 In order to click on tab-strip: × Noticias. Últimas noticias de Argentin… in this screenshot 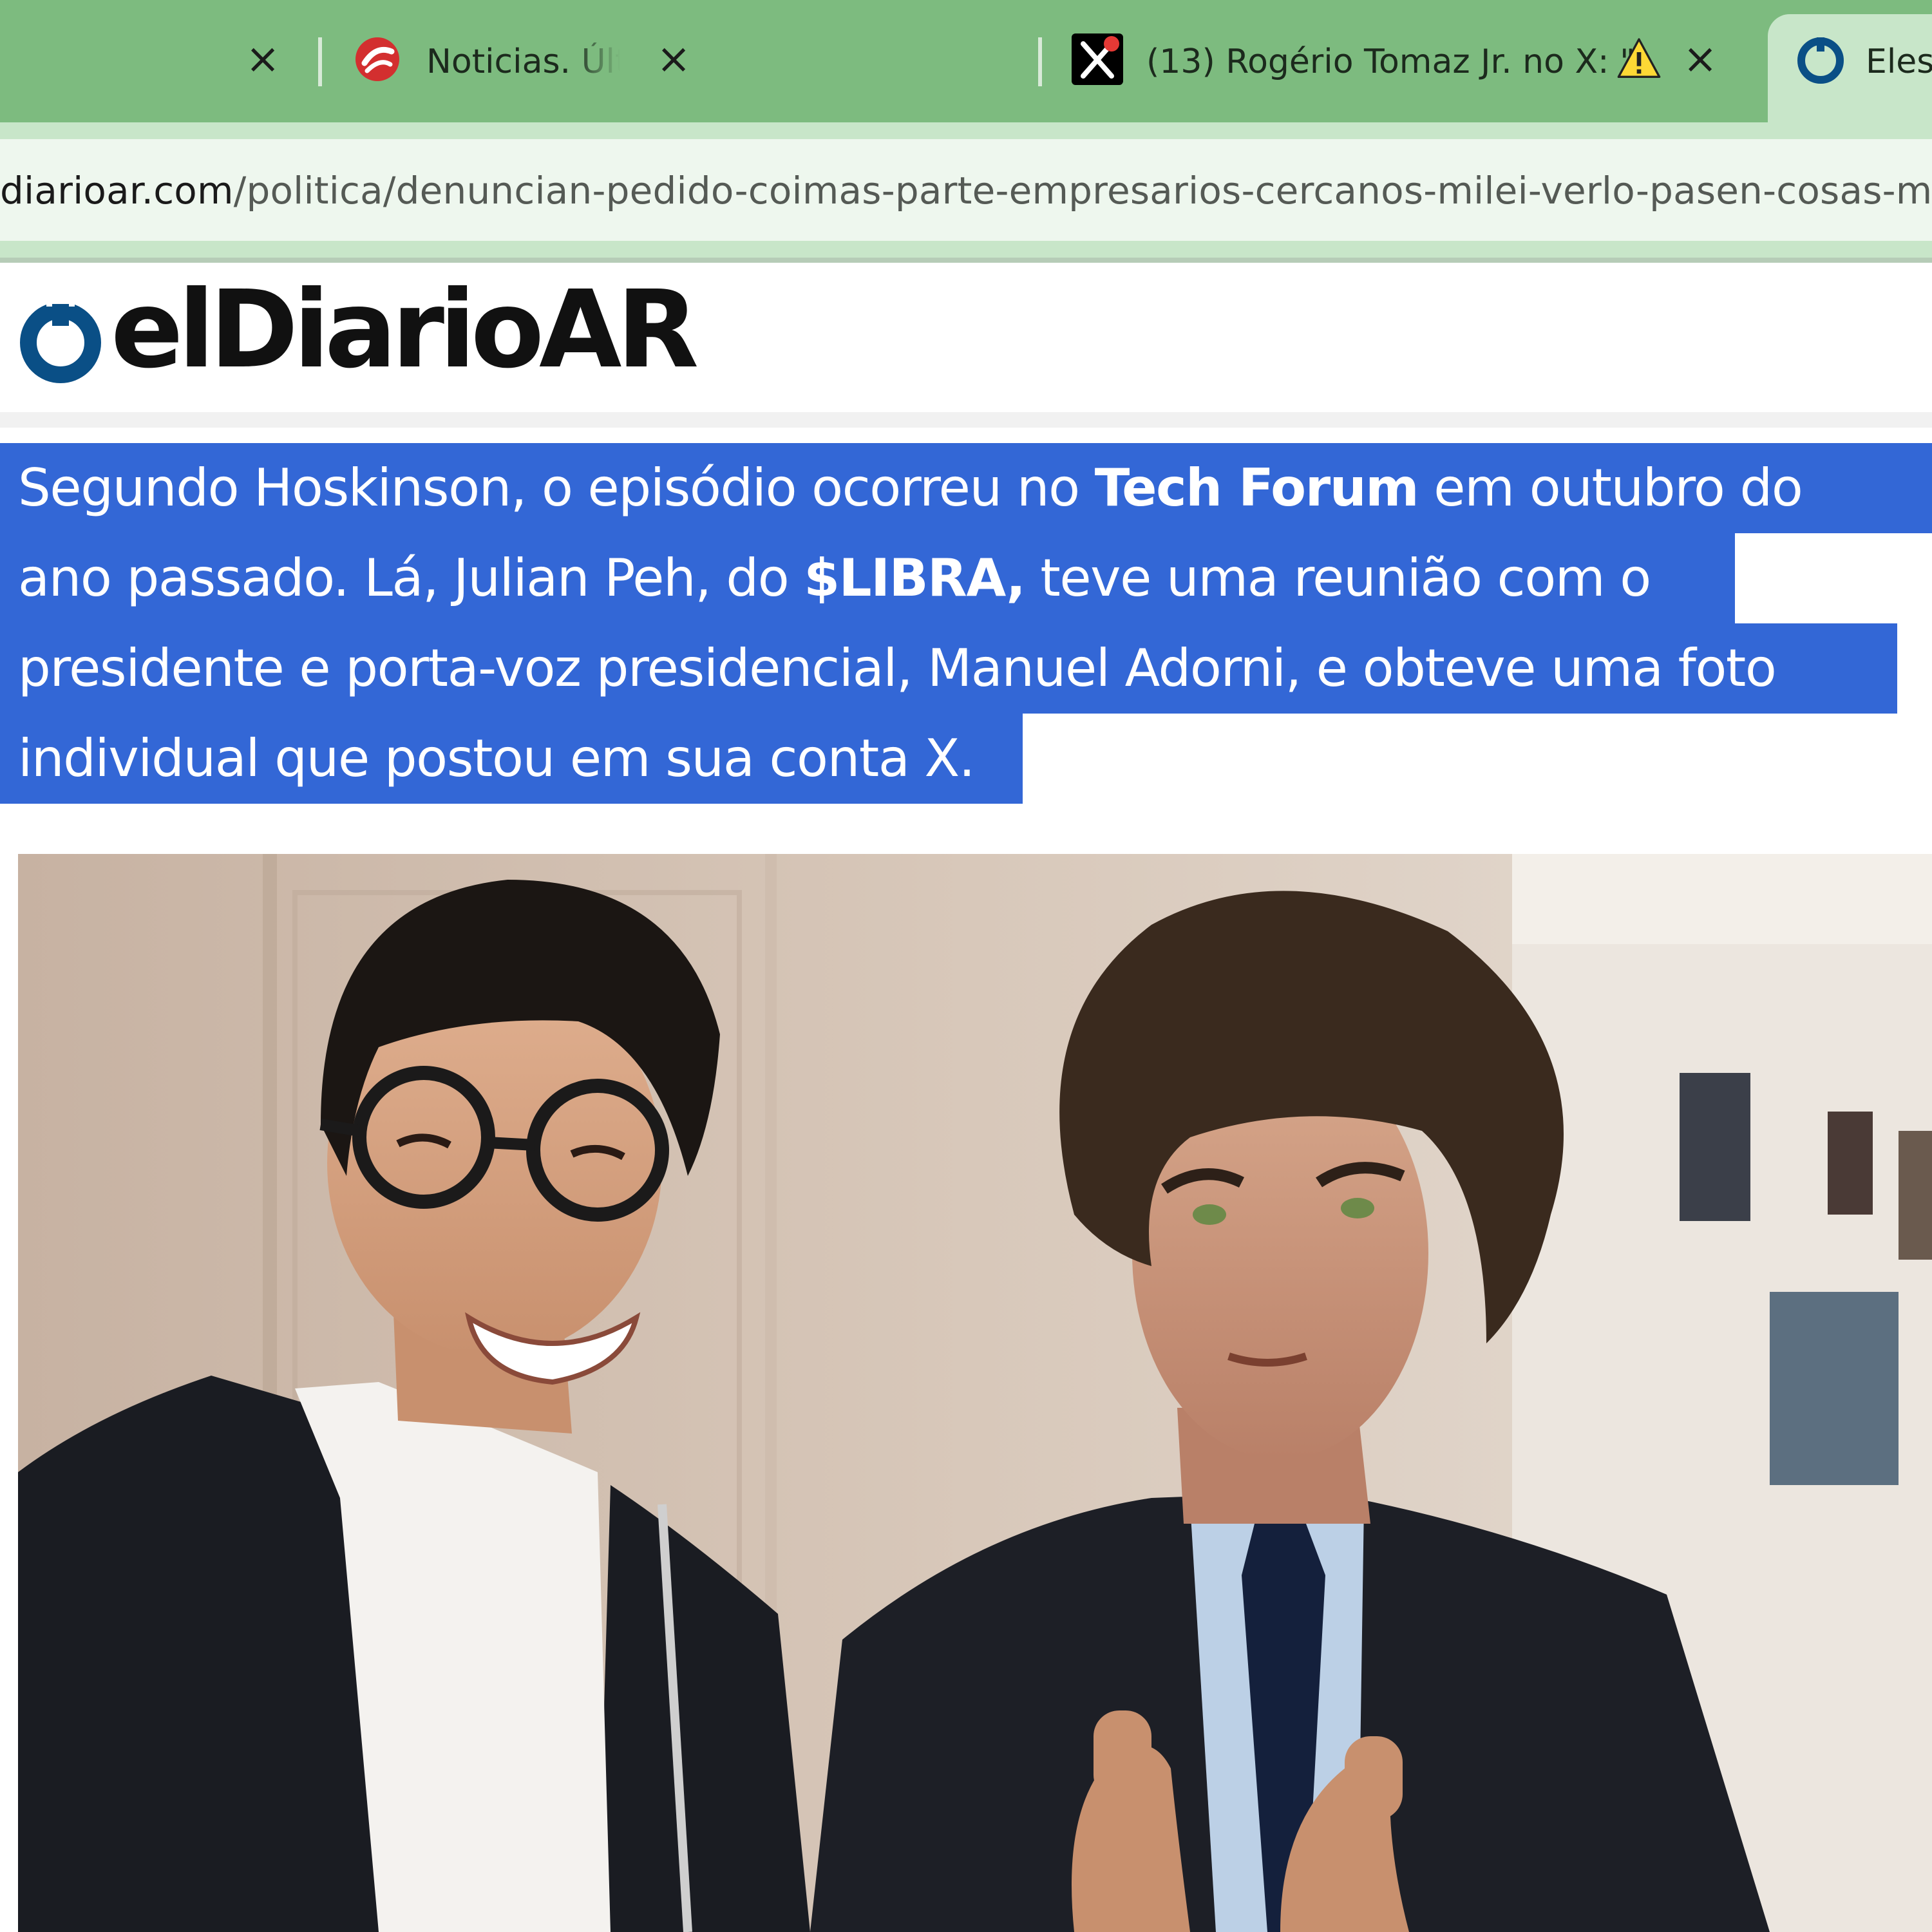, I will do `click(966, 68)`.